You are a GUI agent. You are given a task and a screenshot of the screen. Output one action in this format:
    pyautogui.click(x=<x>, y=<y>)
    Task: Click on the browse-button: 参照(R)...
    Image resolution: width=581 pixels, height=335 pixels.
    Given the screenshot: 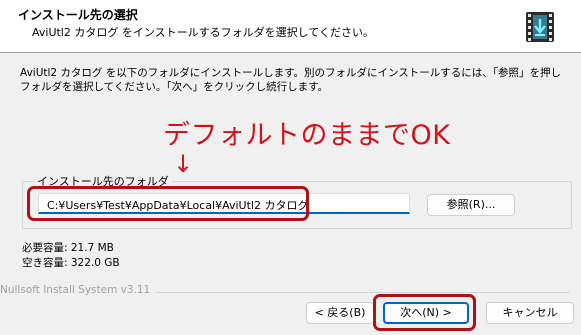 What is the action you would take?
    pyautogui.click(x=471, y=205)
    